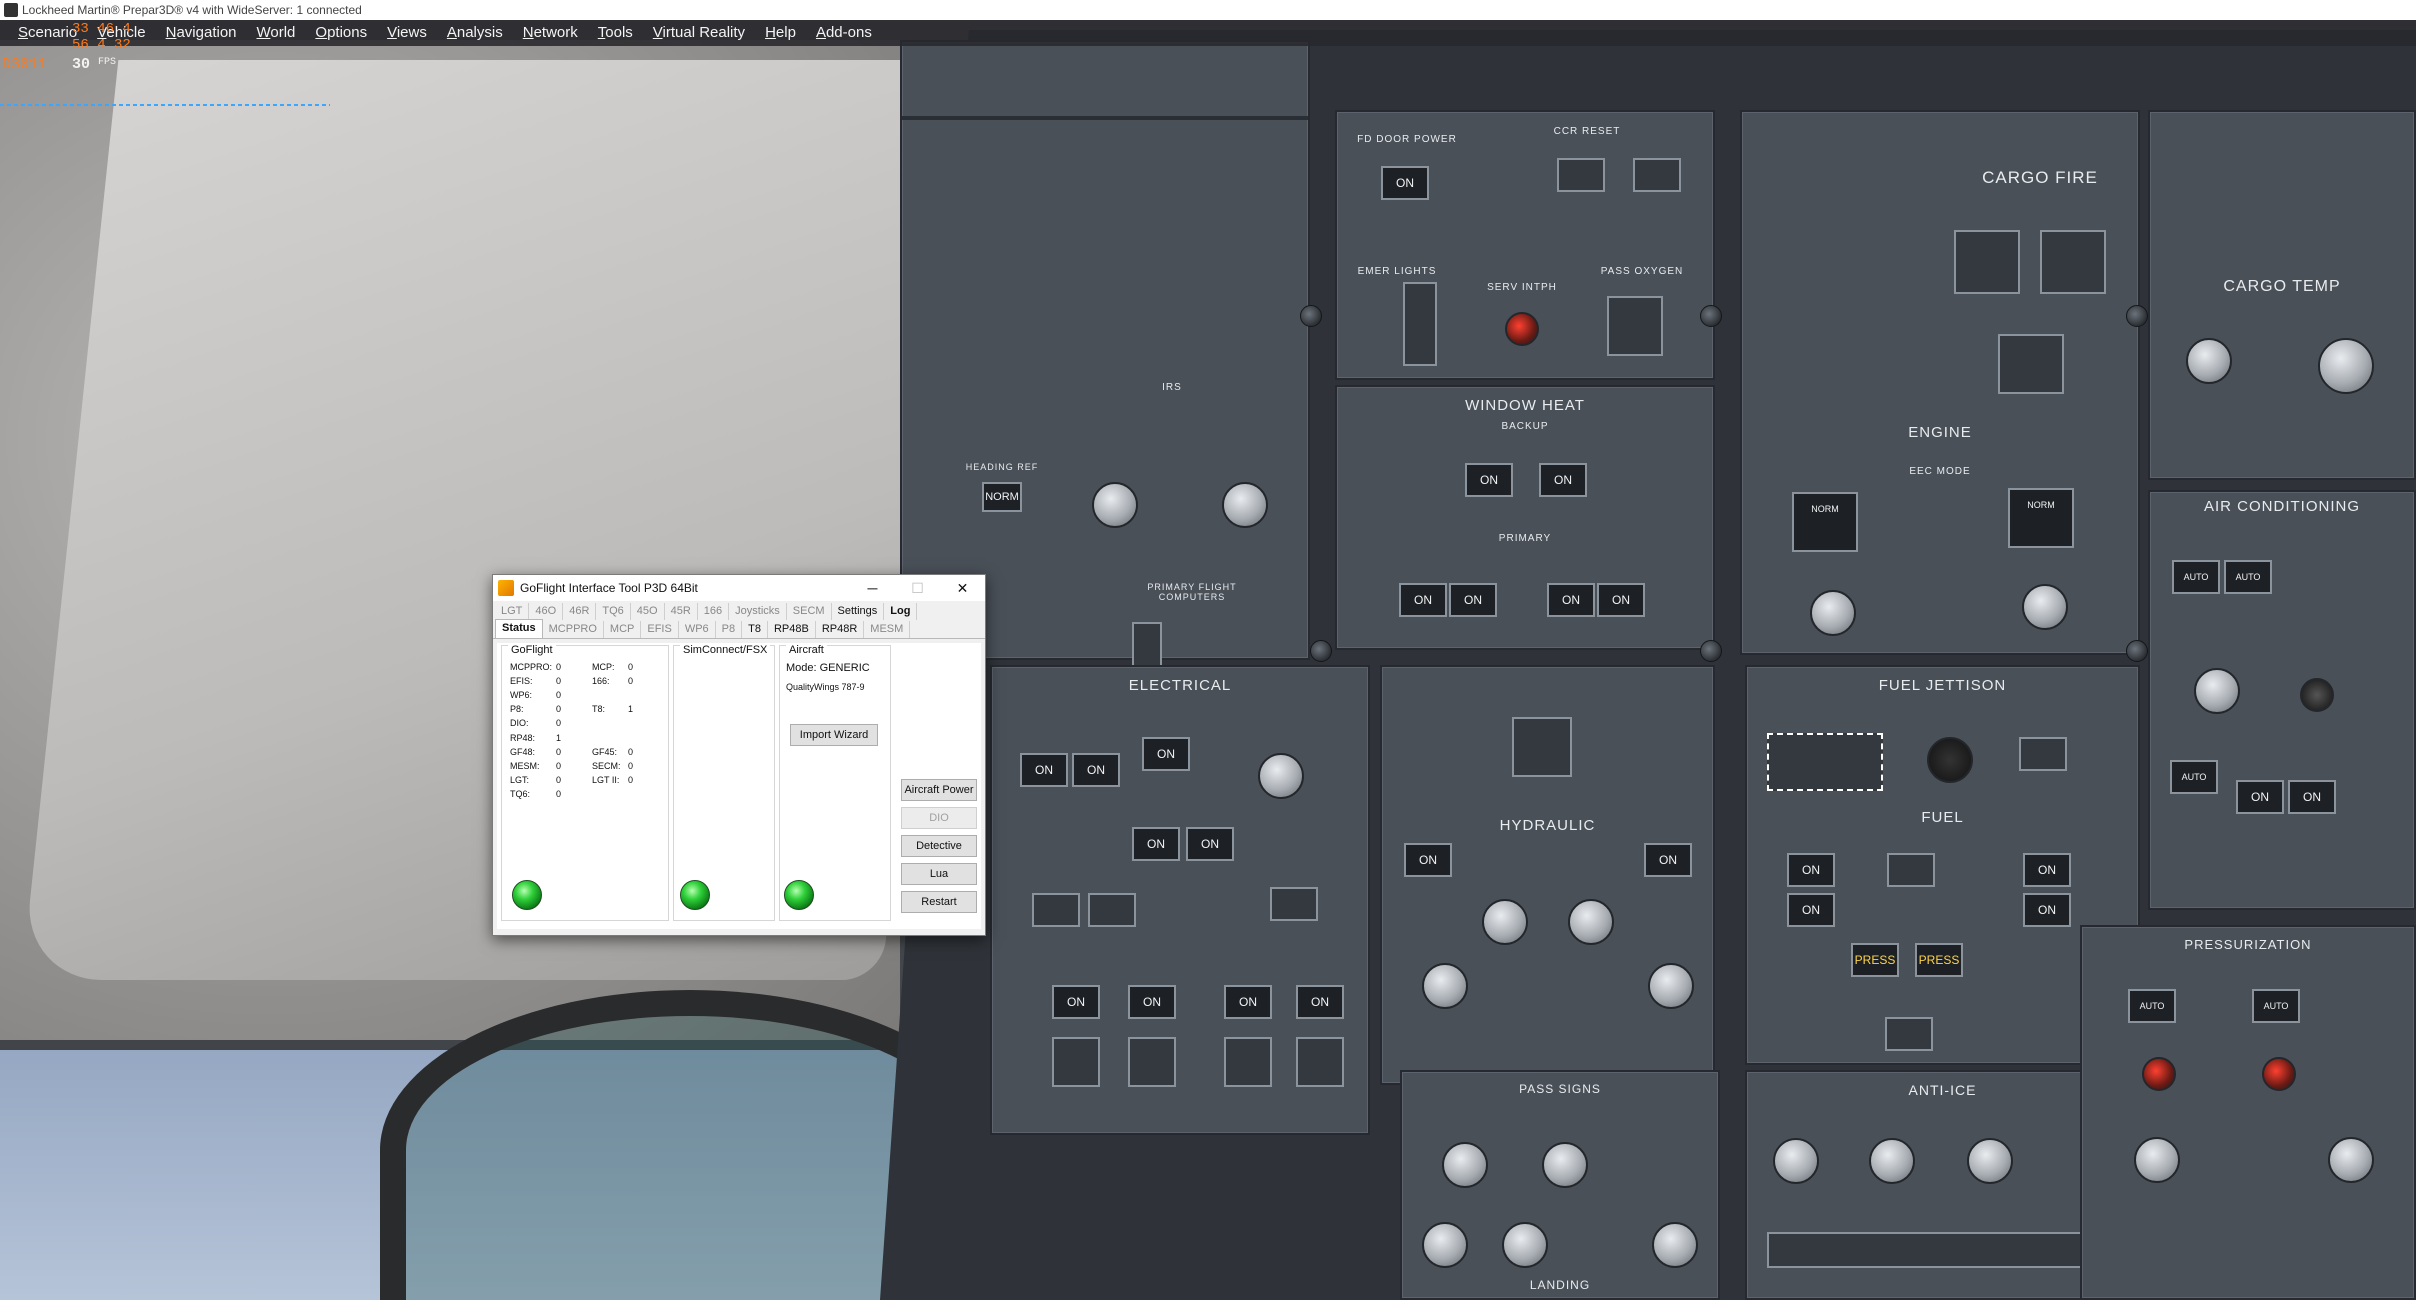 The image size is (2416, 1300). What do you see at coordinates (2047, 910) in the screenshot?
I see `fuel-r-aft-pump: ON` at bounding box center [2047, 910].